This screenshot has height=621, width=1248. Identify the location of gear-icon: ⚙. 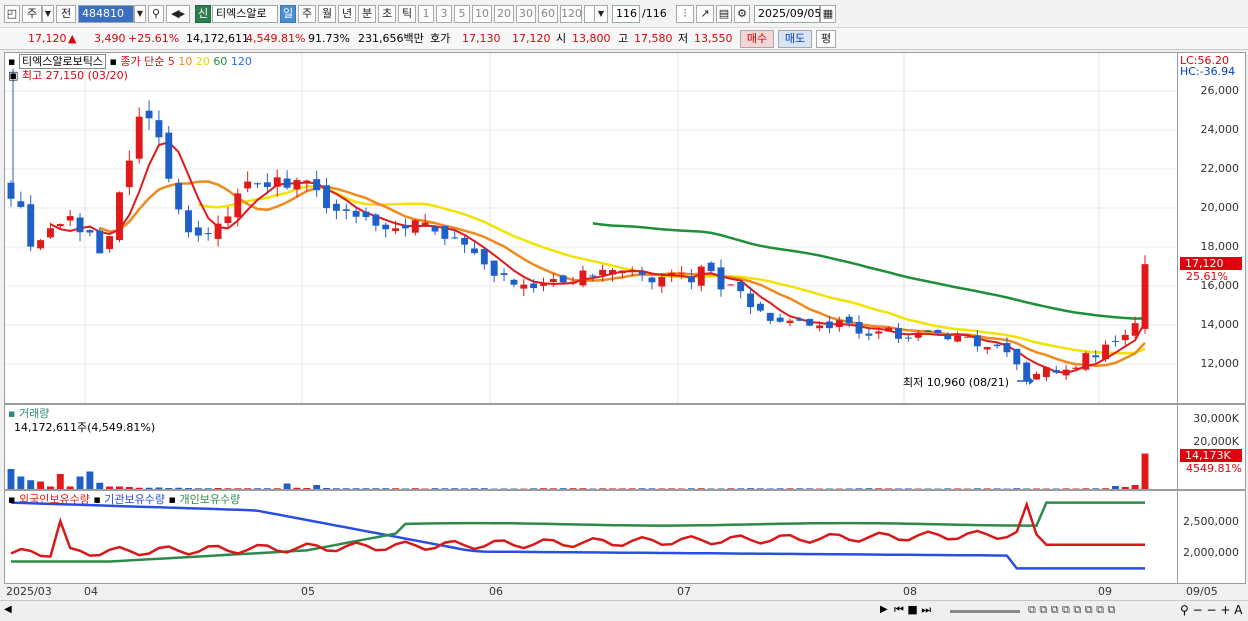
(742, 14).